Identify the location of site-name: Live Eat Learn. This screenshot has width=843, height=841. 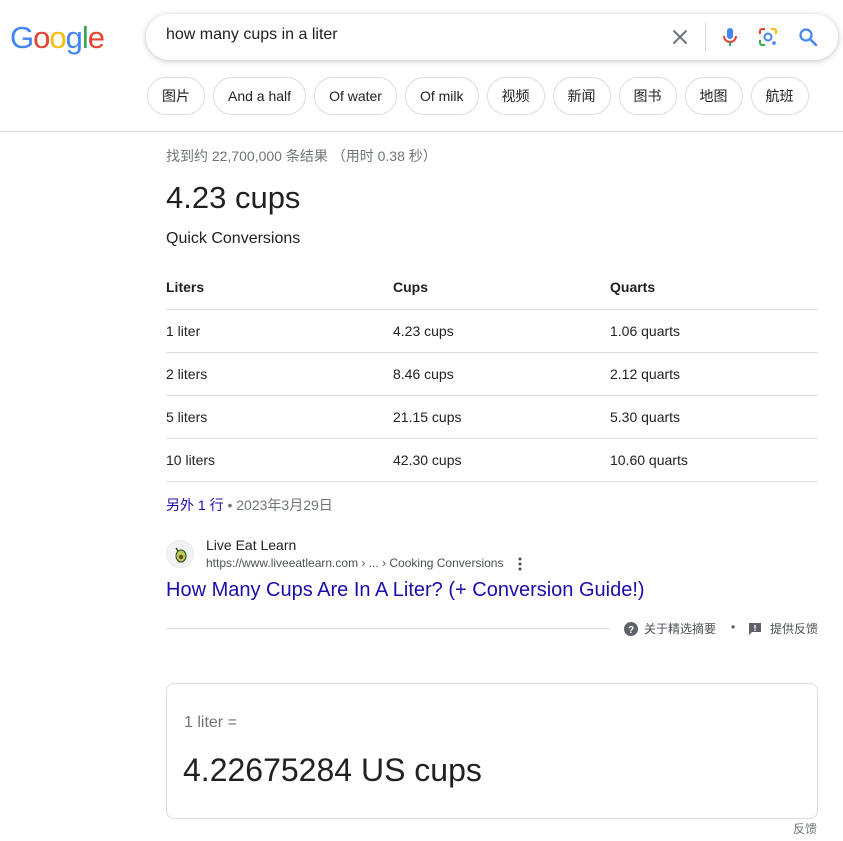
(251, 545).